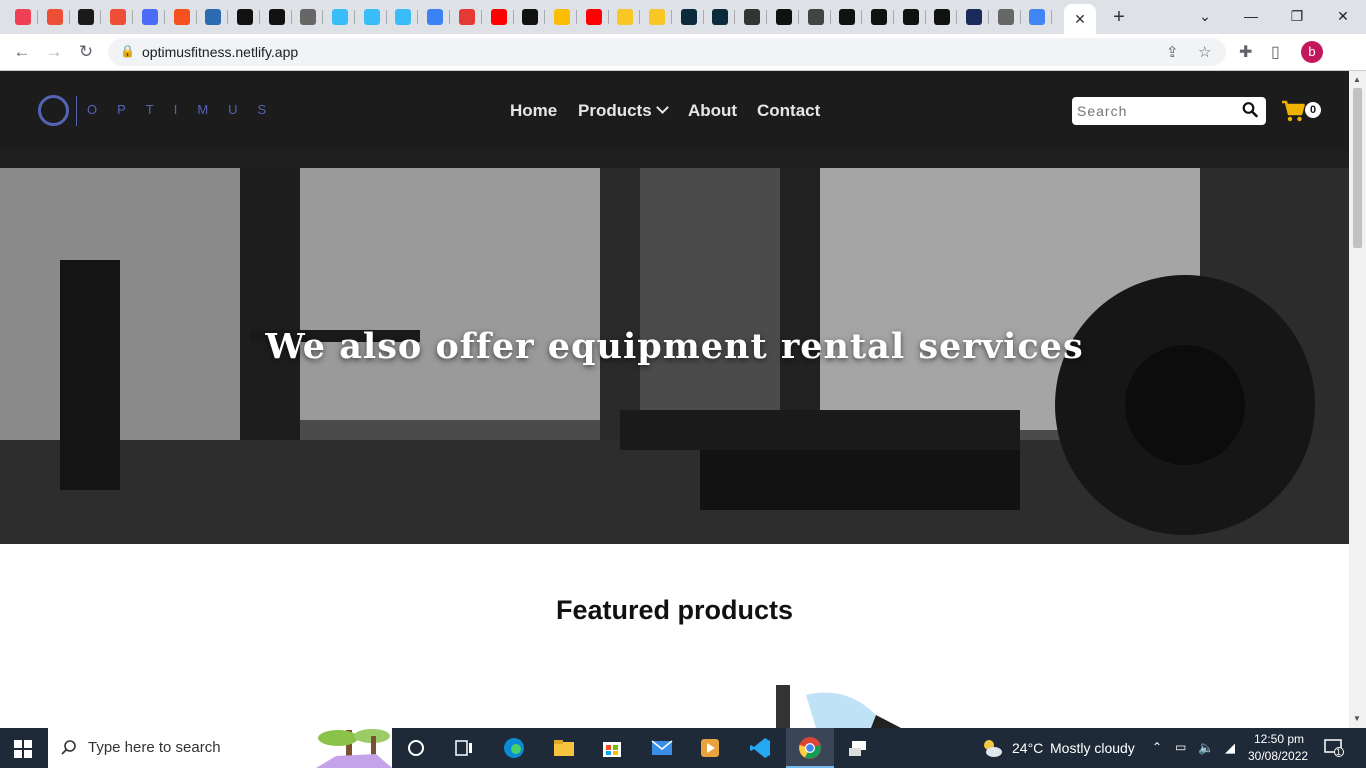 The width and height of the screenshot is (1366, 768). I want to click on file-explorer-icon, so click(564, 748).